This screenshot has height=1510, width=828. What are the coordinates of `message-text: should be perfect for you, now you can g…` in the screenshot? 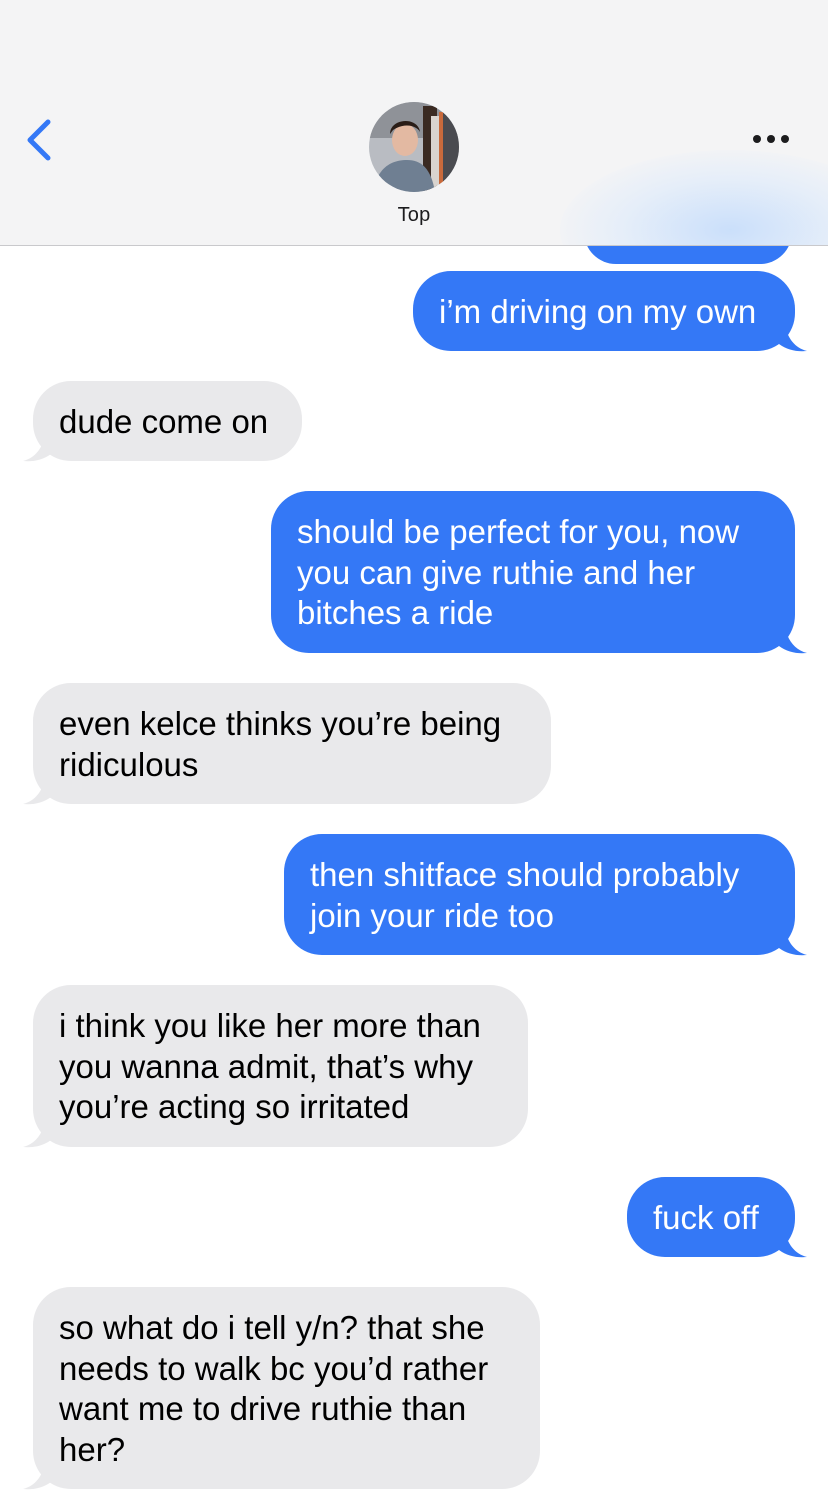 It's located at (518, 572).